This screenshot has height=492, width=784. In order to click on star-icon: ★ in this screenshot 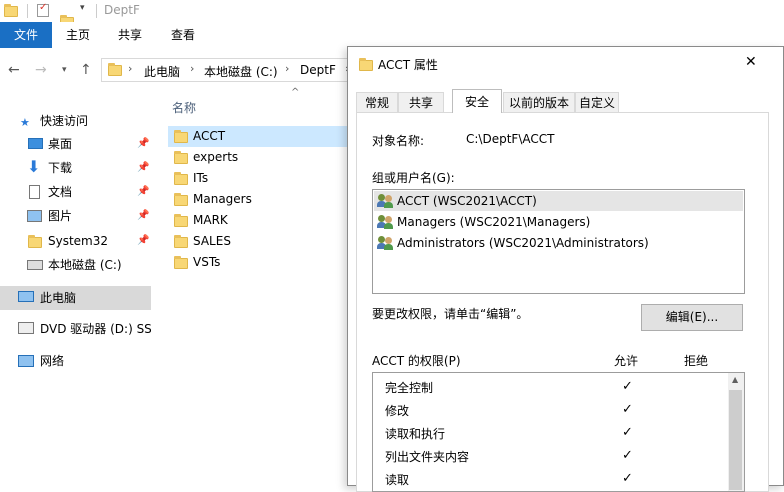, I will do `click(25, 122)`.